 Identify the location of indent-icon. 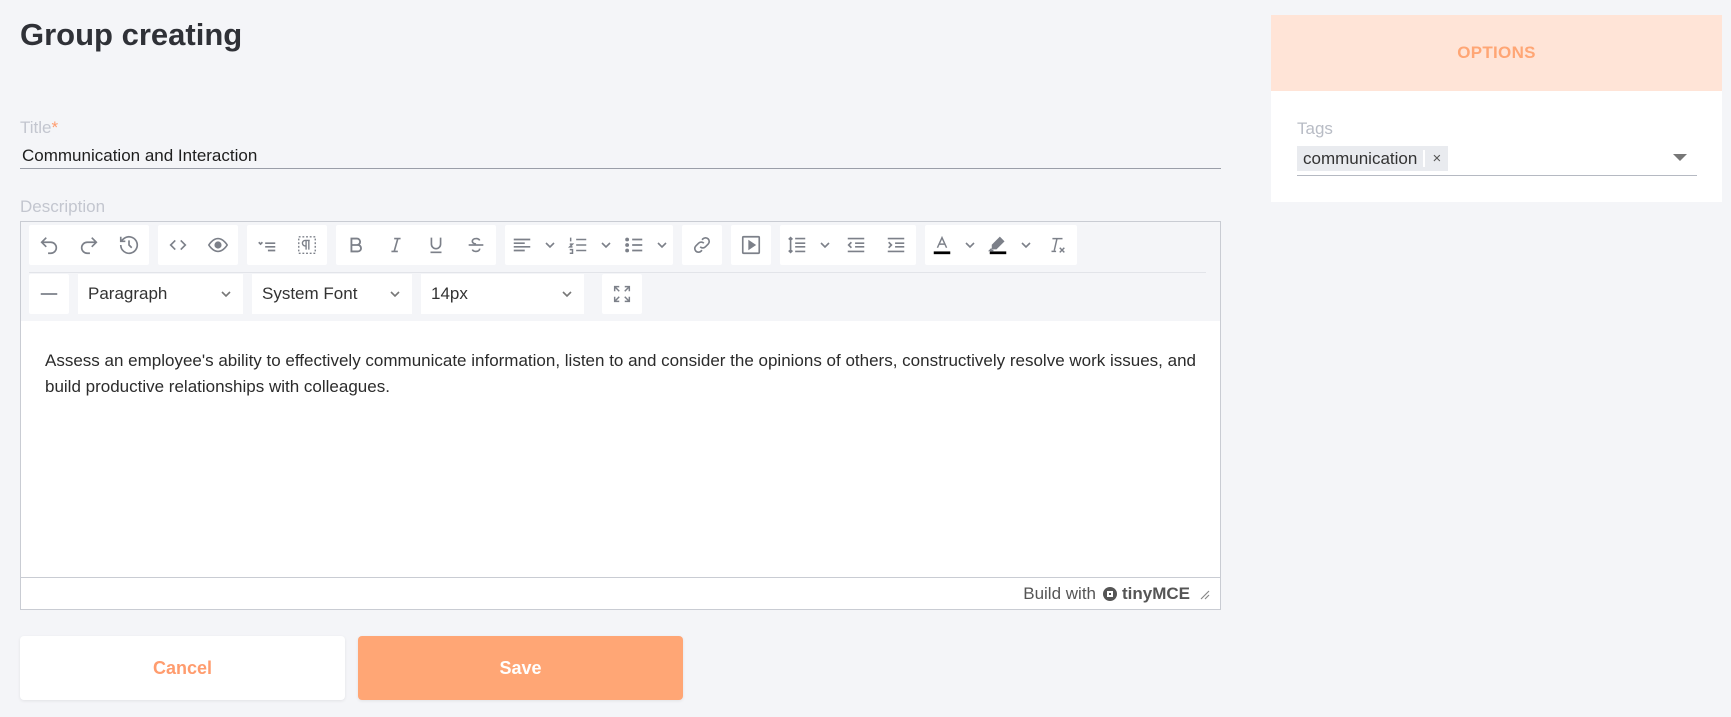
(896, 245).